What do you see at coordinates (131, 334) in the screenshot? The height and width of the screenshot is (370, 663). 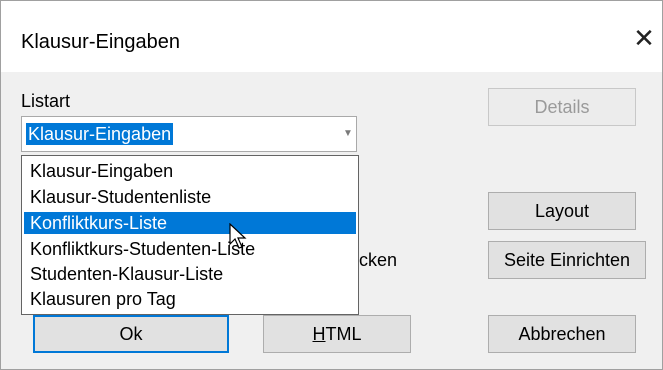 I see `ok-button: Ok` at bounding box center [131, 334].